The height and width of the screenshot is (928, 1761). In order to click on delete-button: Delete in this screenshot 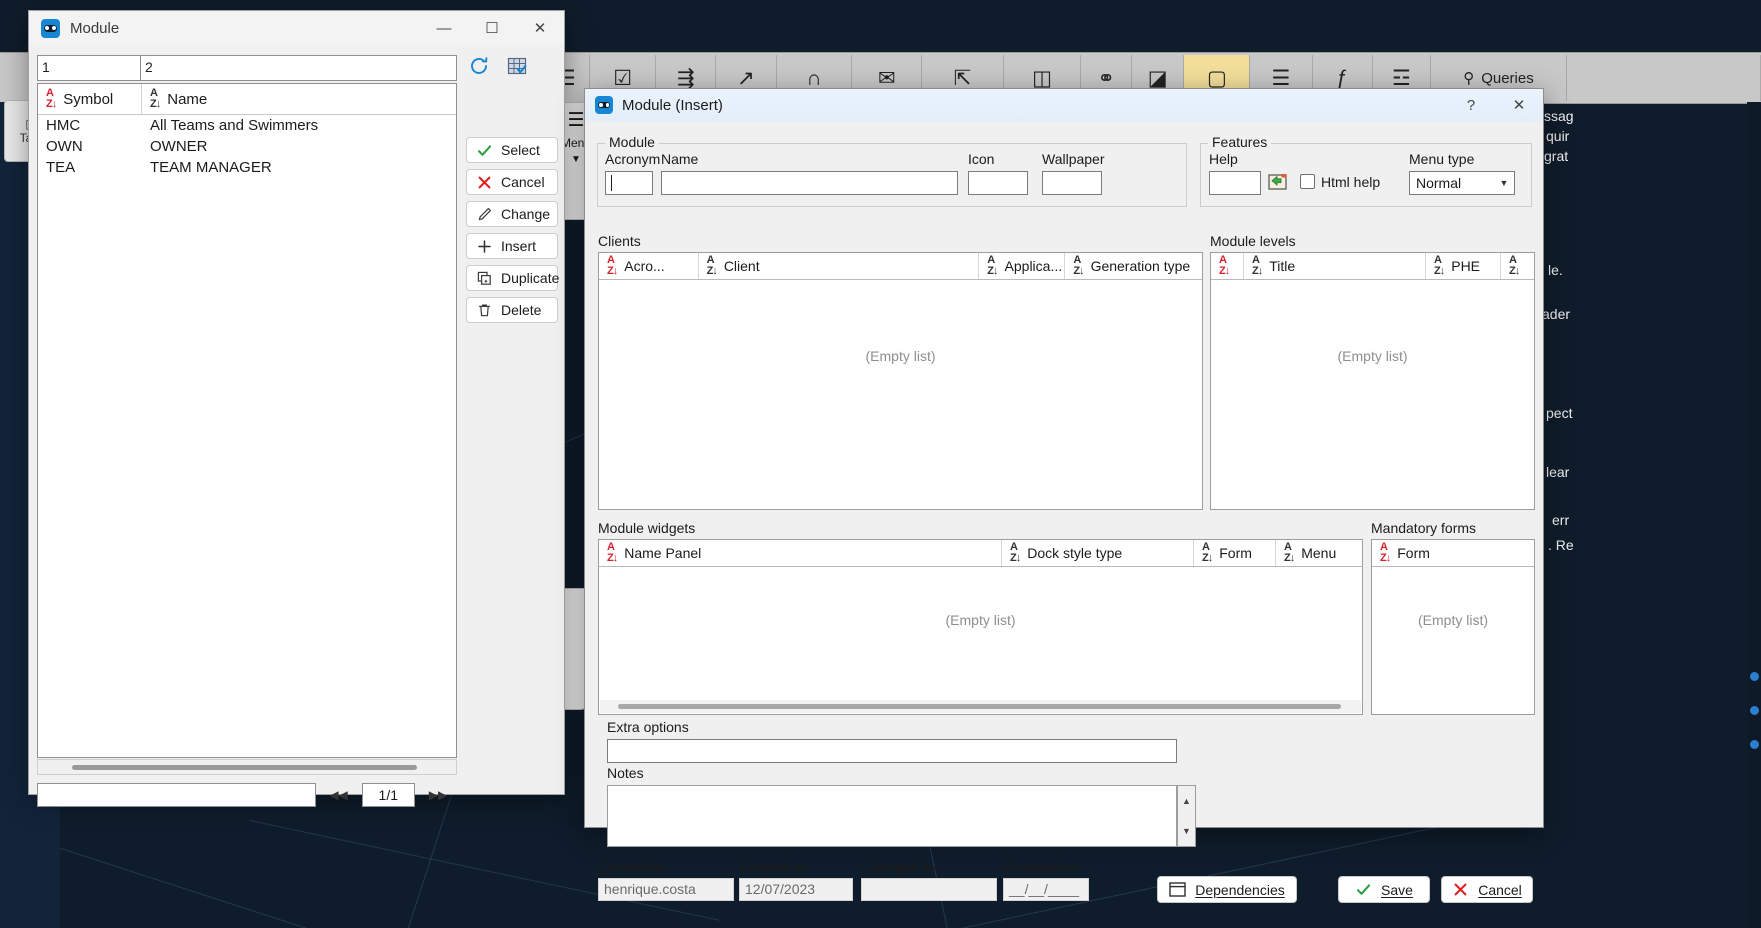, I will do `click(512, 310)`.